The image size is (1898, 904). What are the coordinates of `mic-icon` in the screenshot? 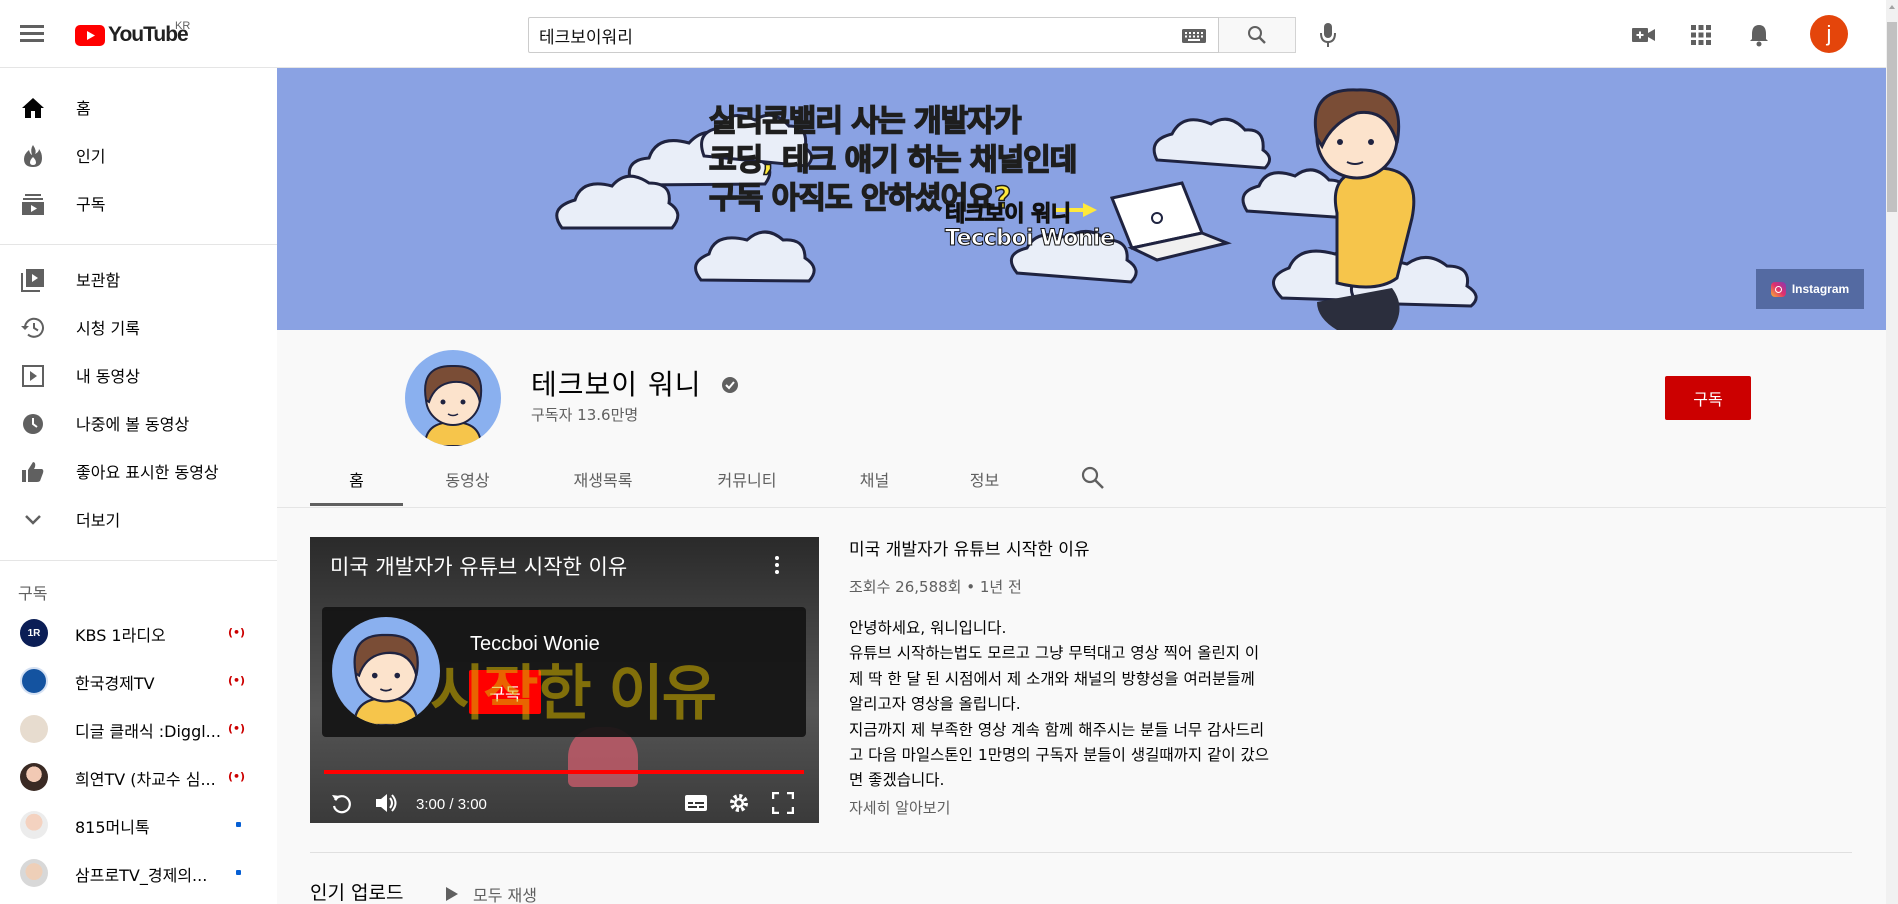 It's located at (1328, 35).